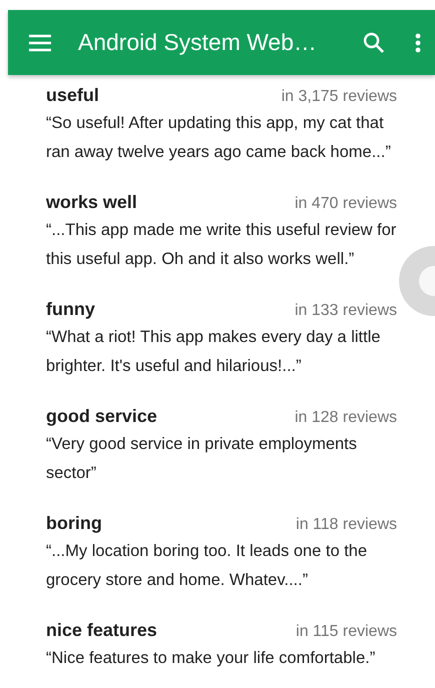 This screenshot has width=435, height=688. I want to click on topic-title: works well, so click(92, 202).